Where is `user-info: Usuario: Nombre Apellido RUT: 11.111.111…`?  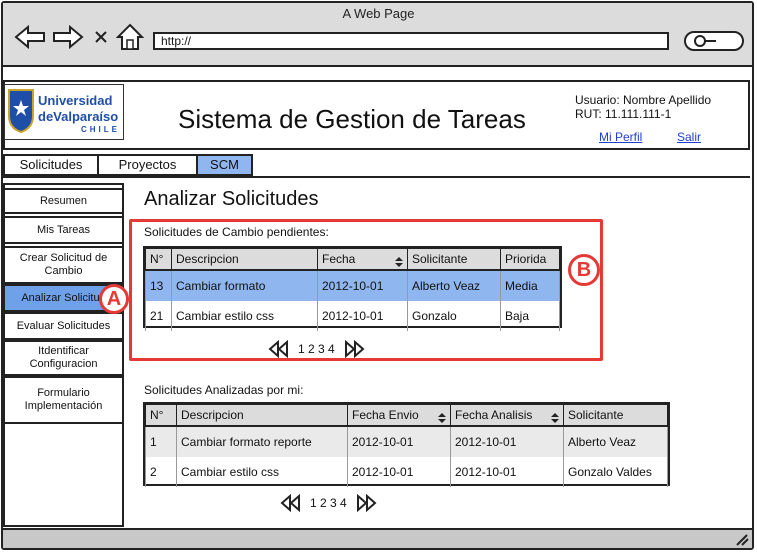 user-info: Usuario: Nombre Apellido RUT: 11.111.111… is located at coordinates (643, 107).